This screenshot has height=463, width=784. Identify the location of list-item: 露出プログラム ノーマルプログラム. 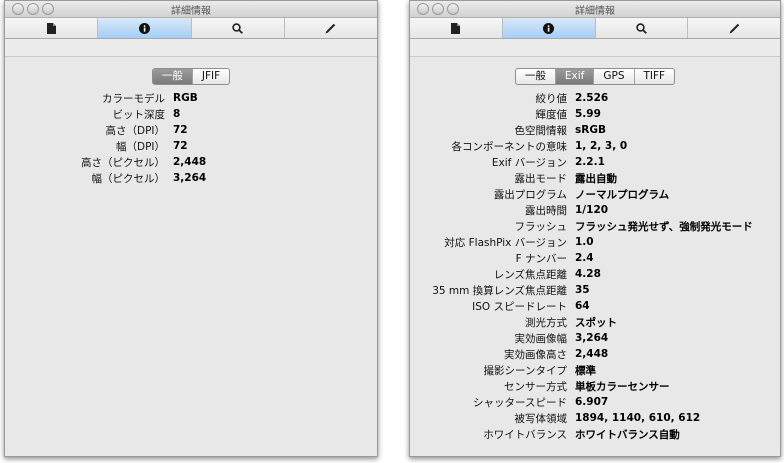
(595, 194).